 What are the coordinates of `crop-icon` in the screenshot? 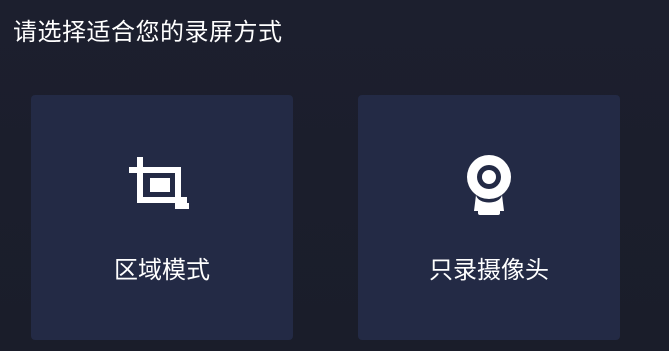 It's located at (162, 185).